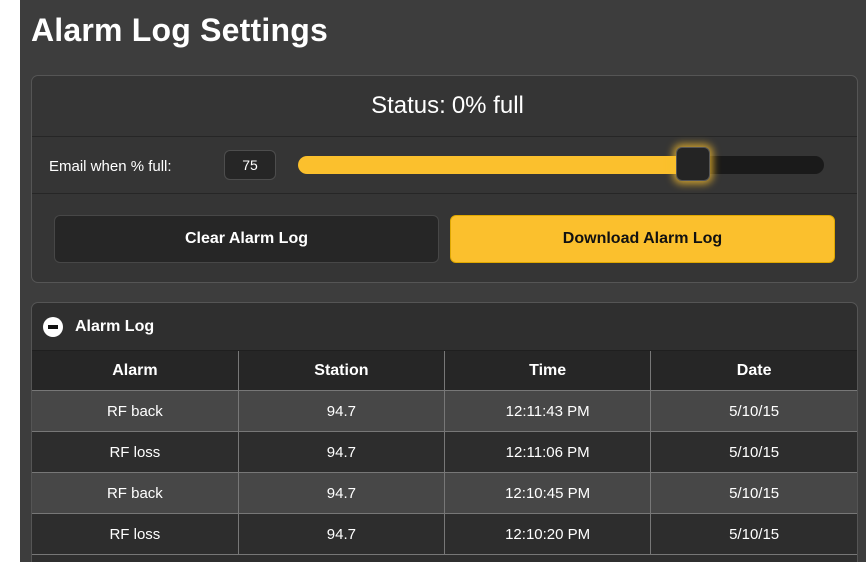  Describe the element at coordinates (495, 165) in the screenshot. I see `slider-fill` at that location.